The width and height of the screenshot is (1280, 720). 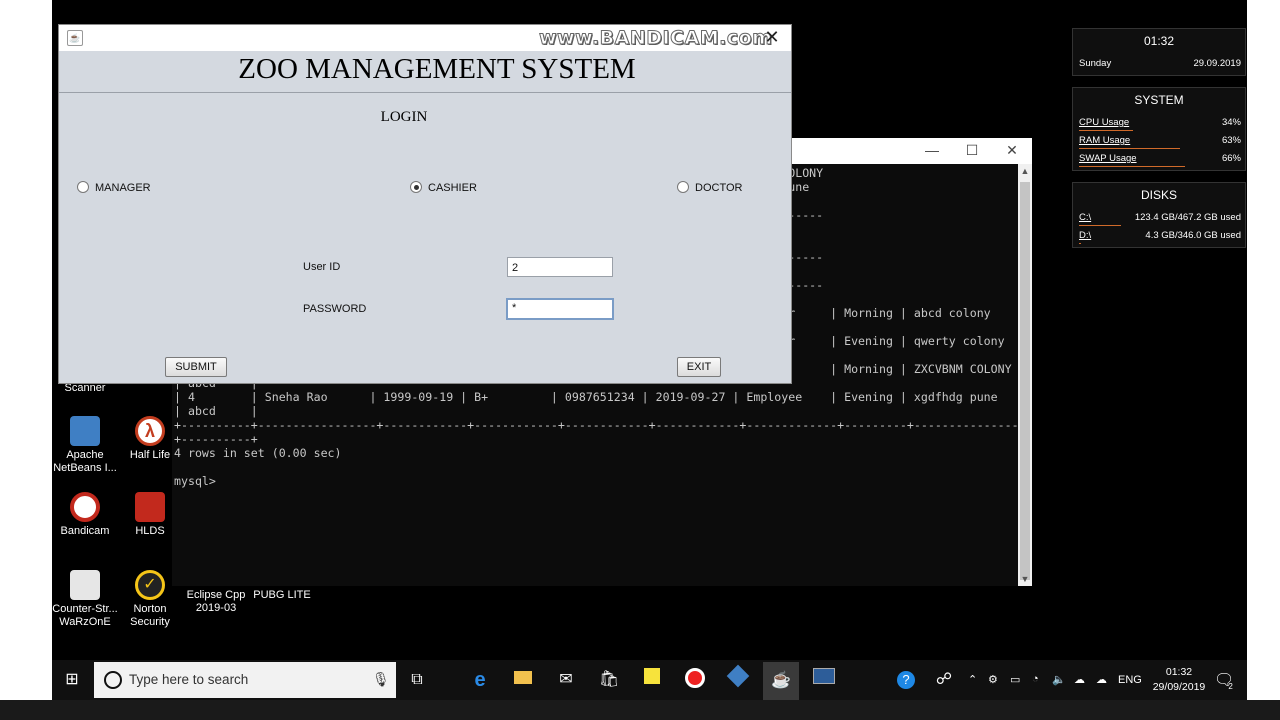 I want to click on login-close-button: ✕, so click(x=772, y=38).